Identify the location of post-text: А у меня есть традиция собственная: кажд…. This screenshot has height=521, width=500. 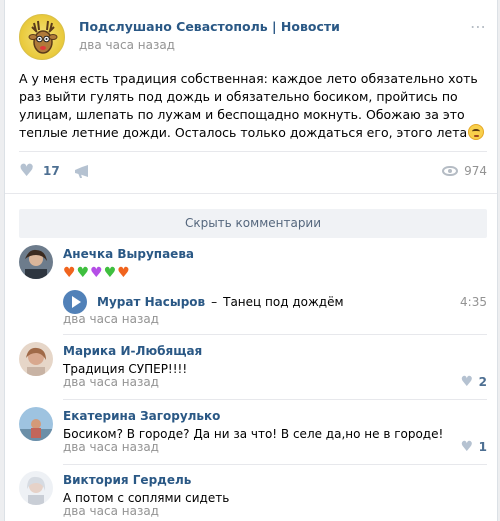
(253, 106).